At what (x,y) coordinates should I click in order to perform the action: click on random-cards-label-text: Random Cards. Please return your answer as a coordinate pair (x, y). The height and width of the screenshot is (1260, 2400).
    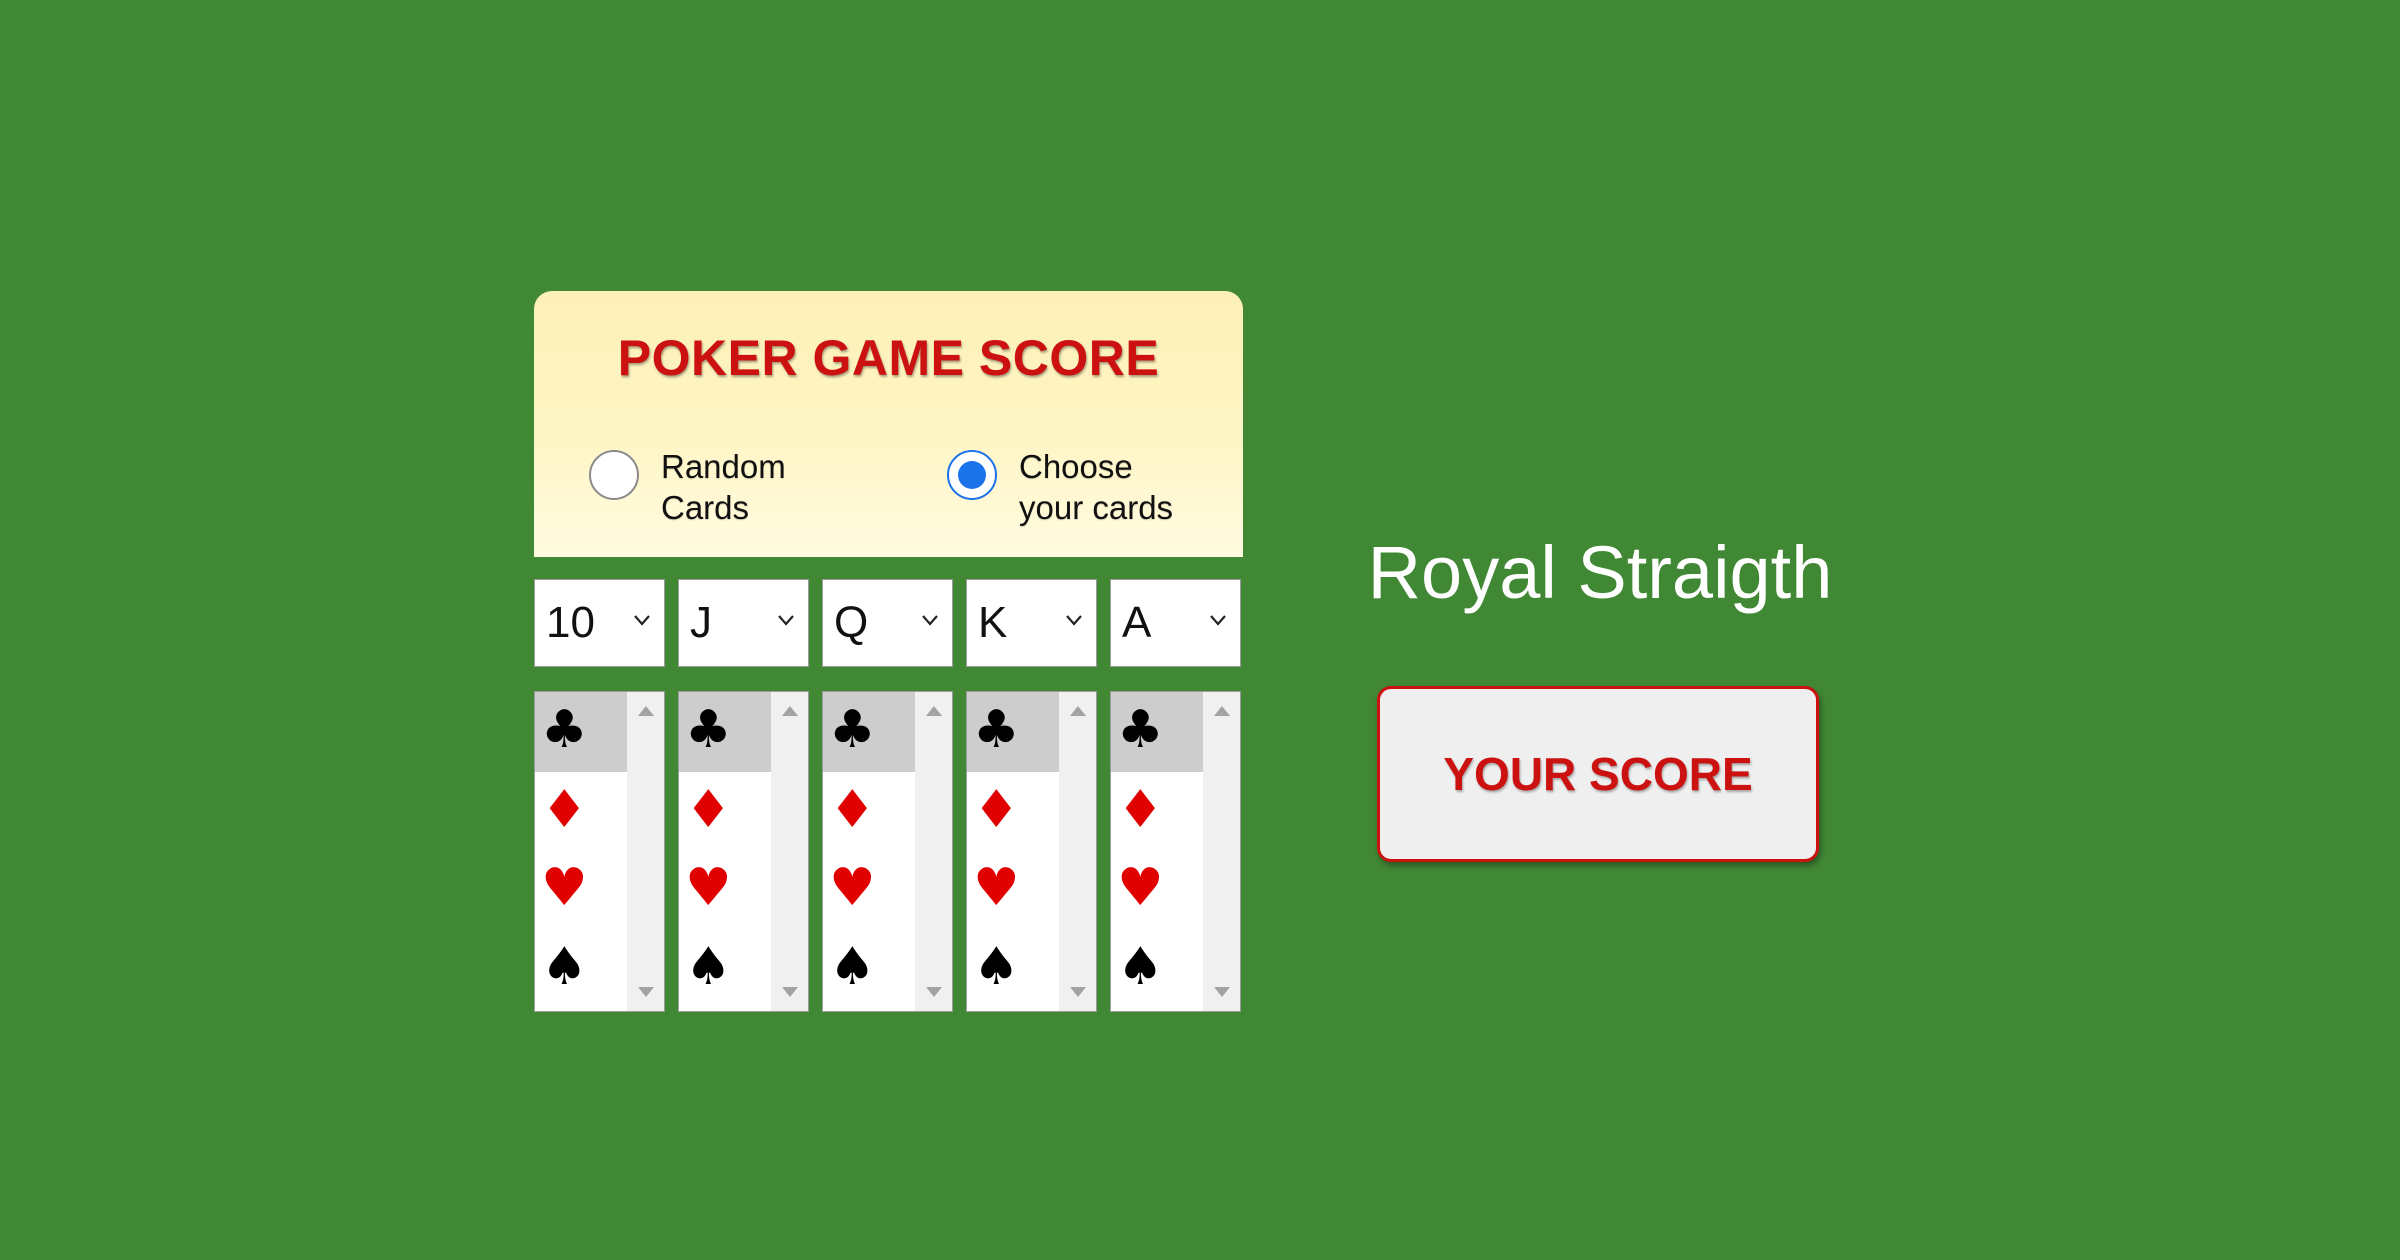
    Looking at the image, I should click on (723, 487).